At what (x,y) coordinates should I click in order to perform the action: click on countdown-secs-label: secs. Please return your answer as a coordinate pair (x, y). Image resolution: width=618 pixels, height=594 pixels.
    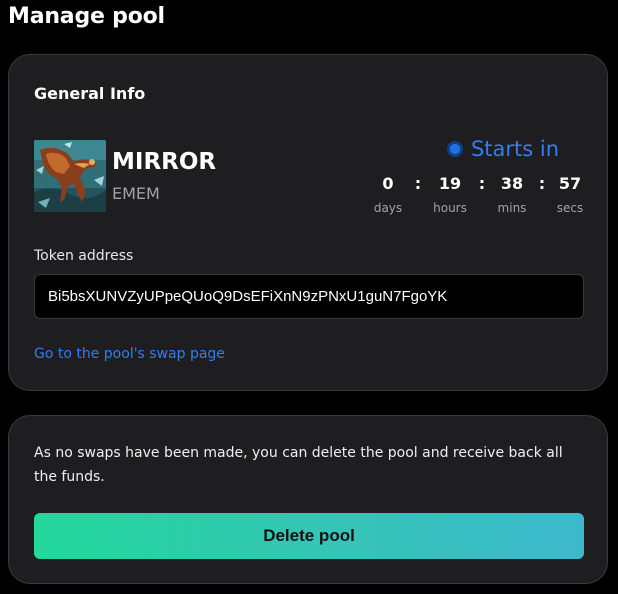
    Looking at the image, I should click on (570, 208).